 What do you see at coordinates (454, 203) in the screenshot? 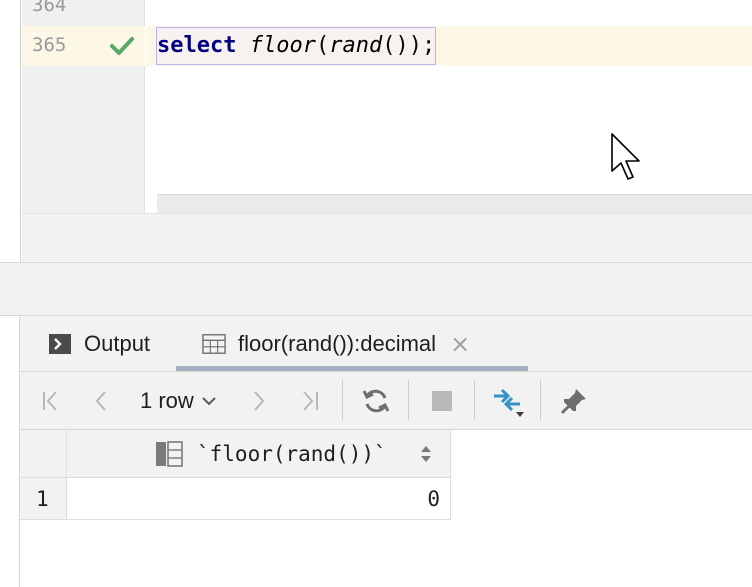
I see `editor-horizontal-scrollbar` at bounding box center [454, 203].